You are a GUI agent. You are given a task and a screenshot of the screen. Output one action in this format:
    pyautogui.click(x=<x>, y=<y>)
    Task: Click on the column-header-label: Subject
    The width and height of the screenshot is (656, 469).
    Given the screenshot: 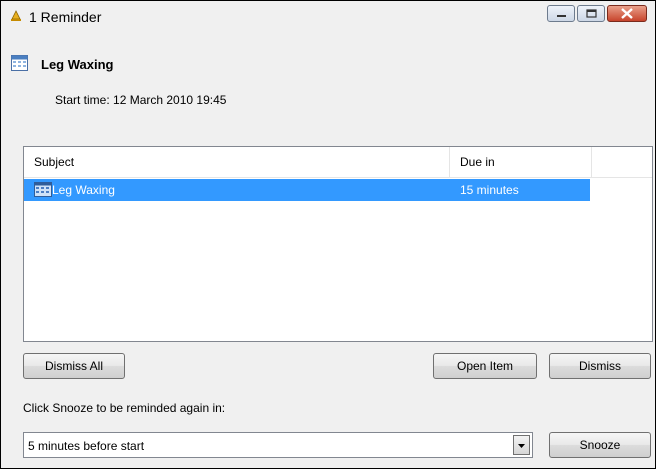 What is the action you would take?
    pyautogui.click(x=54, y=162)
    